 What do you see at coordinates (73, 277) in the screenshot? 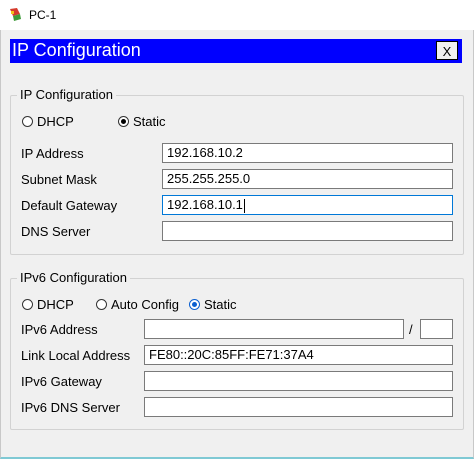
I see `ipv6-group-legend: IPv6 Configuration` at bounding box center [73, 277].